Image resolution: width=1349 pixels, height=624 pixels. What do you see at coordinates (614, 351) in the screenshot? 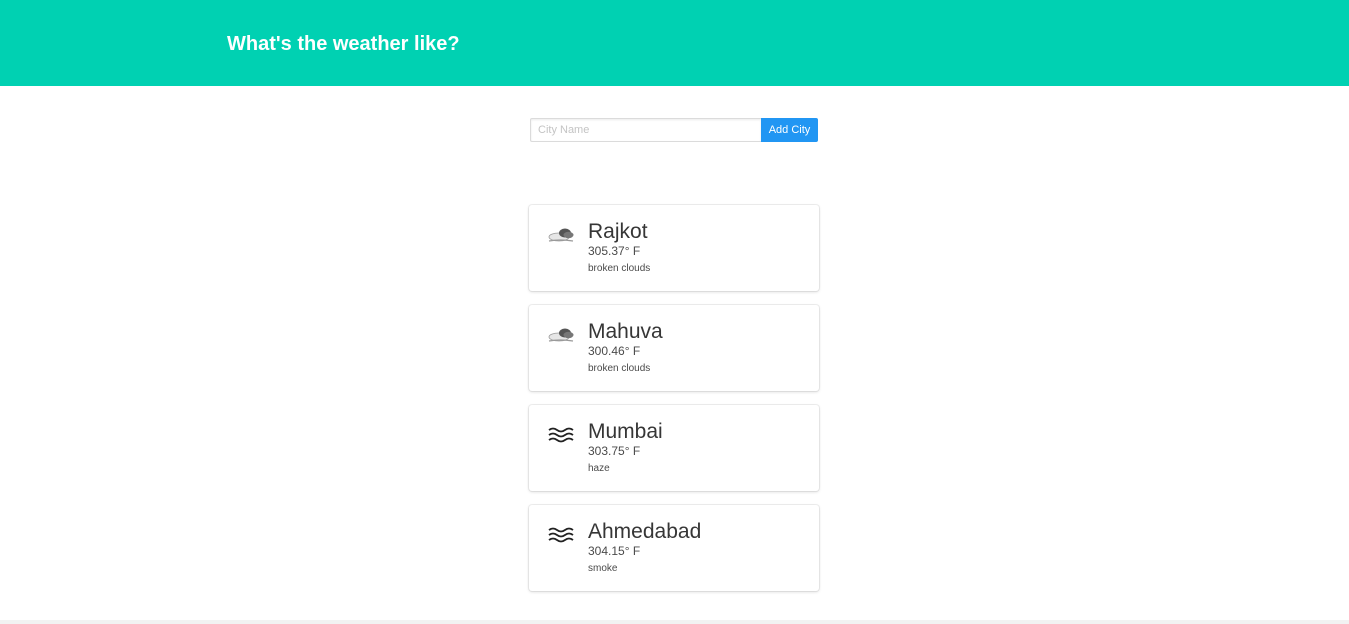
I see `city-temperature: 300.46° F` at bounding box center [614, 351].